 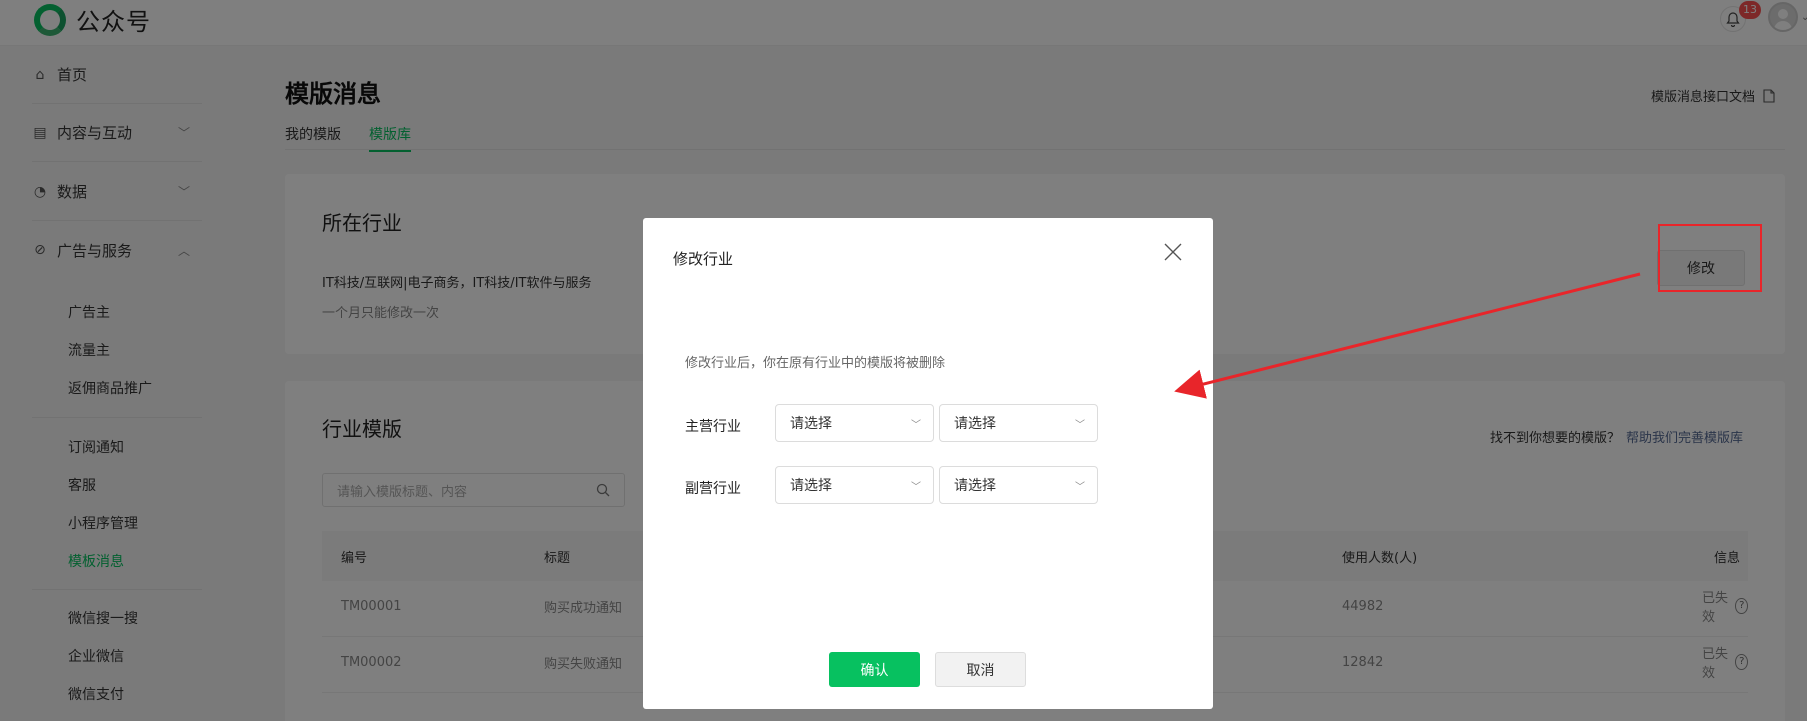 What do you see at coordinates (1407, 335) in the screenshot?
I see `annotation-arrow` at bounding box center [1407, 335].